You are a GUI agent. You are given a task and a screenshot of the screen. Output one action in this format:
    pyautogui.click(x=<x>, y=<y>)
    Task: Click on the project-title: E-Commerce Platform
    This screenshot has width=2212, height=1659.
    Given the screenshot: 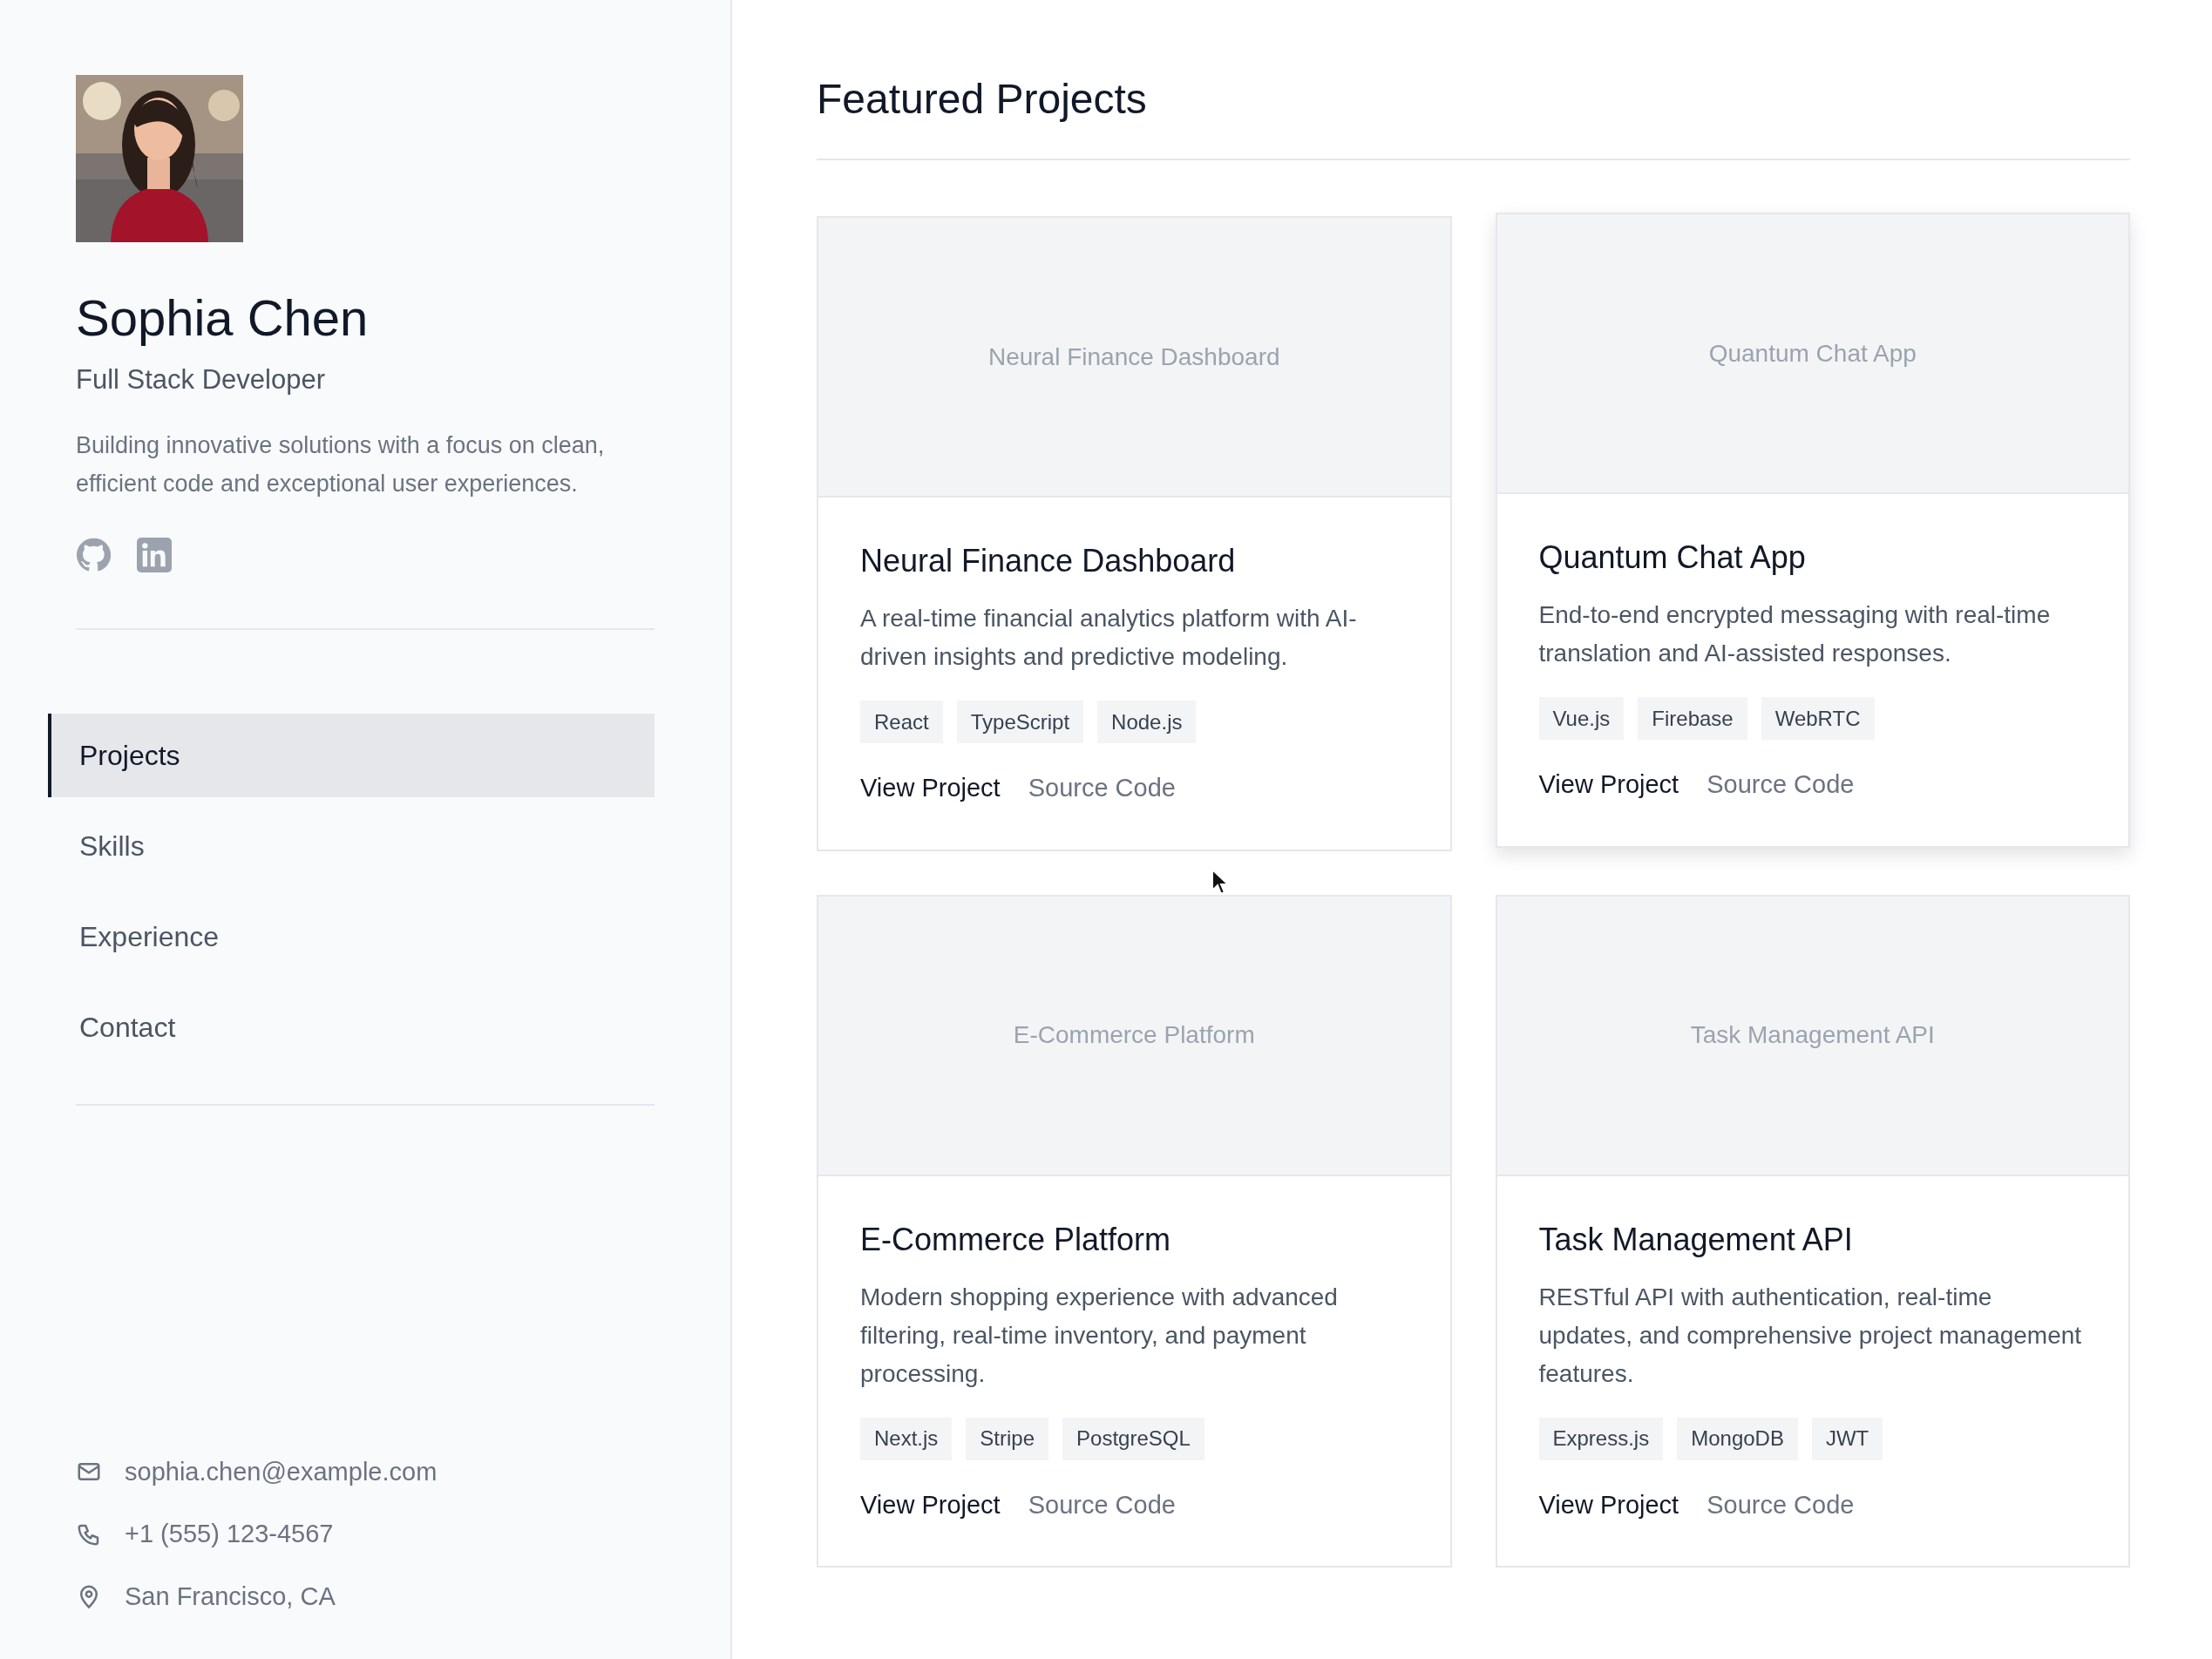 What is the action you would take?
    pyautogui.click(x=1016, y=1239)
    